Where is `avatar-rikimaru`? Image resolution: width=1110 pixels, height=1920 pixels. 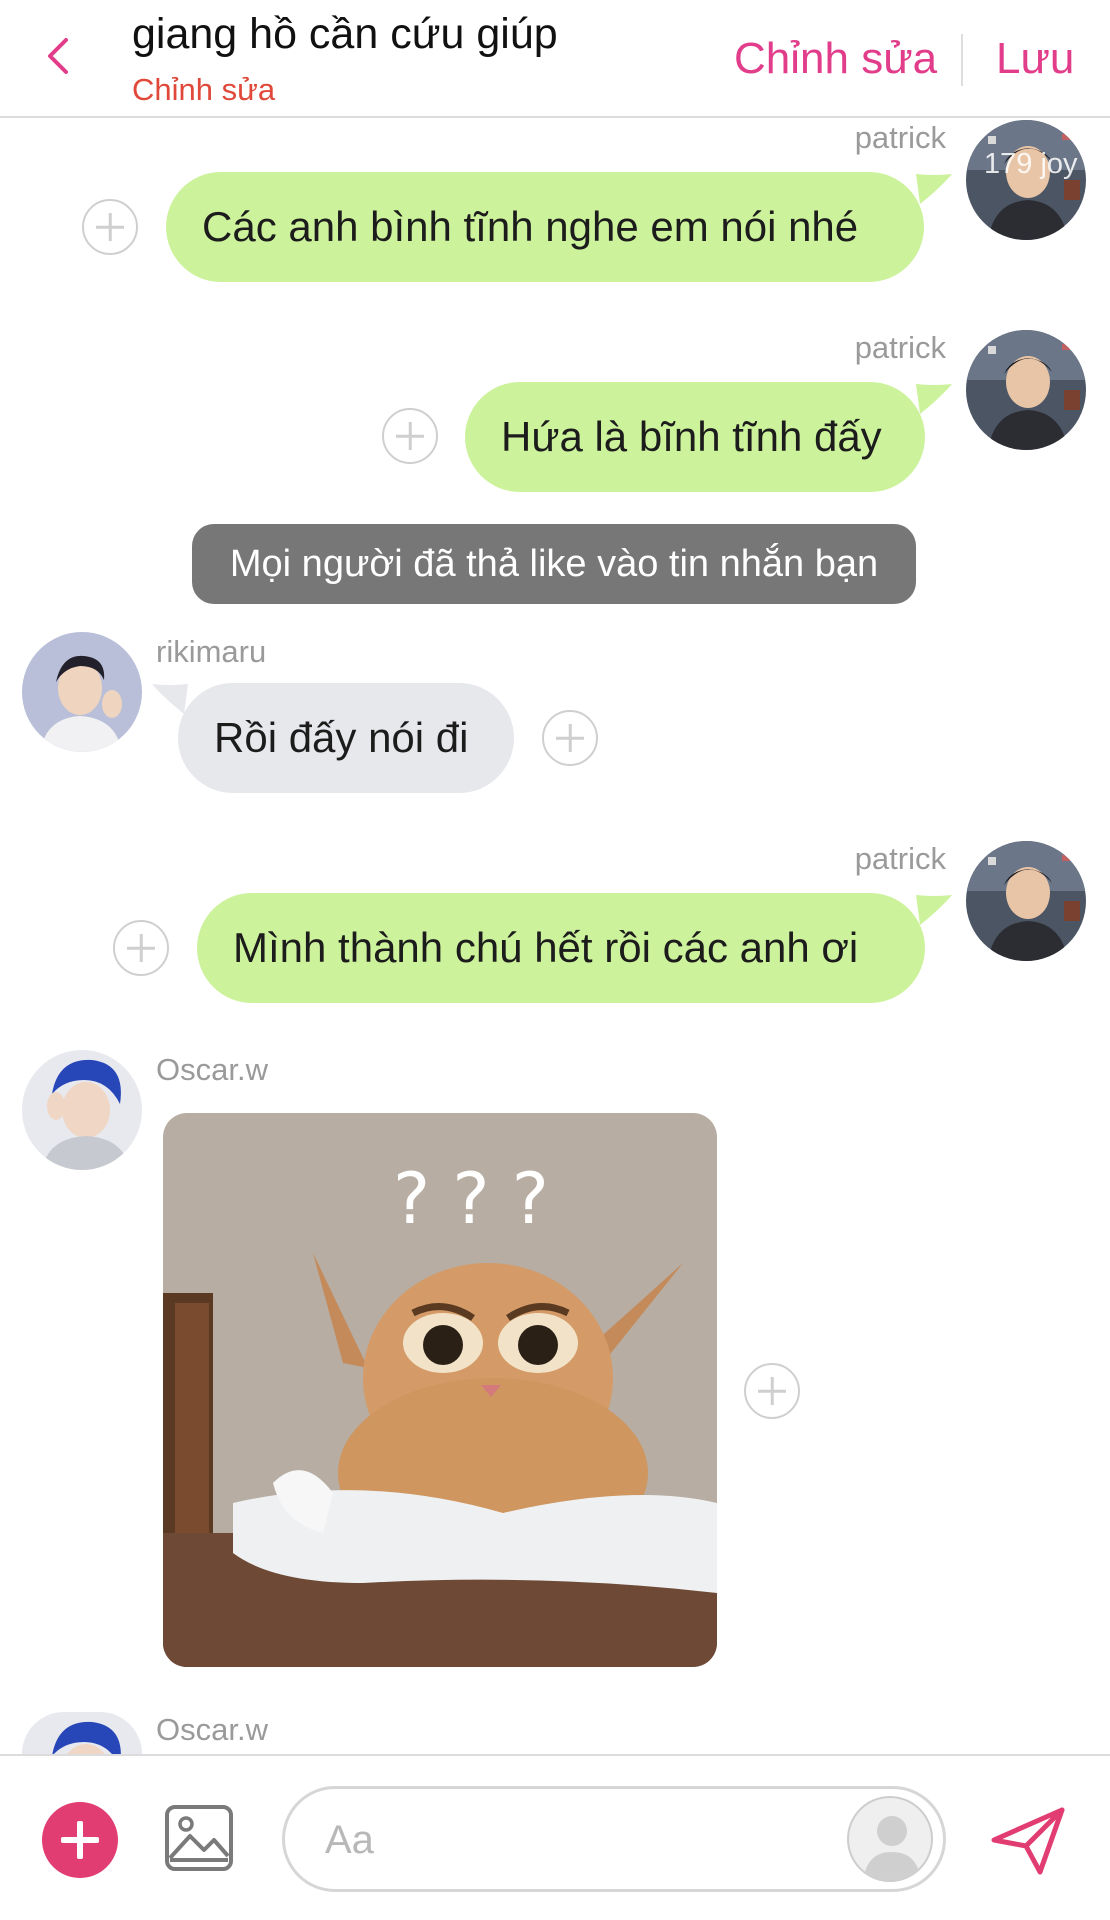
avatar-rikimaru is located at coordinates (82, 692).